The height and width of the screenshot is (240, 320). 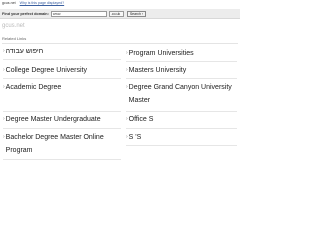 What do you see at coordinates (78, 13) in the screenshot?
I see `domain-search-input: www.` at bounding box center [78, 13].